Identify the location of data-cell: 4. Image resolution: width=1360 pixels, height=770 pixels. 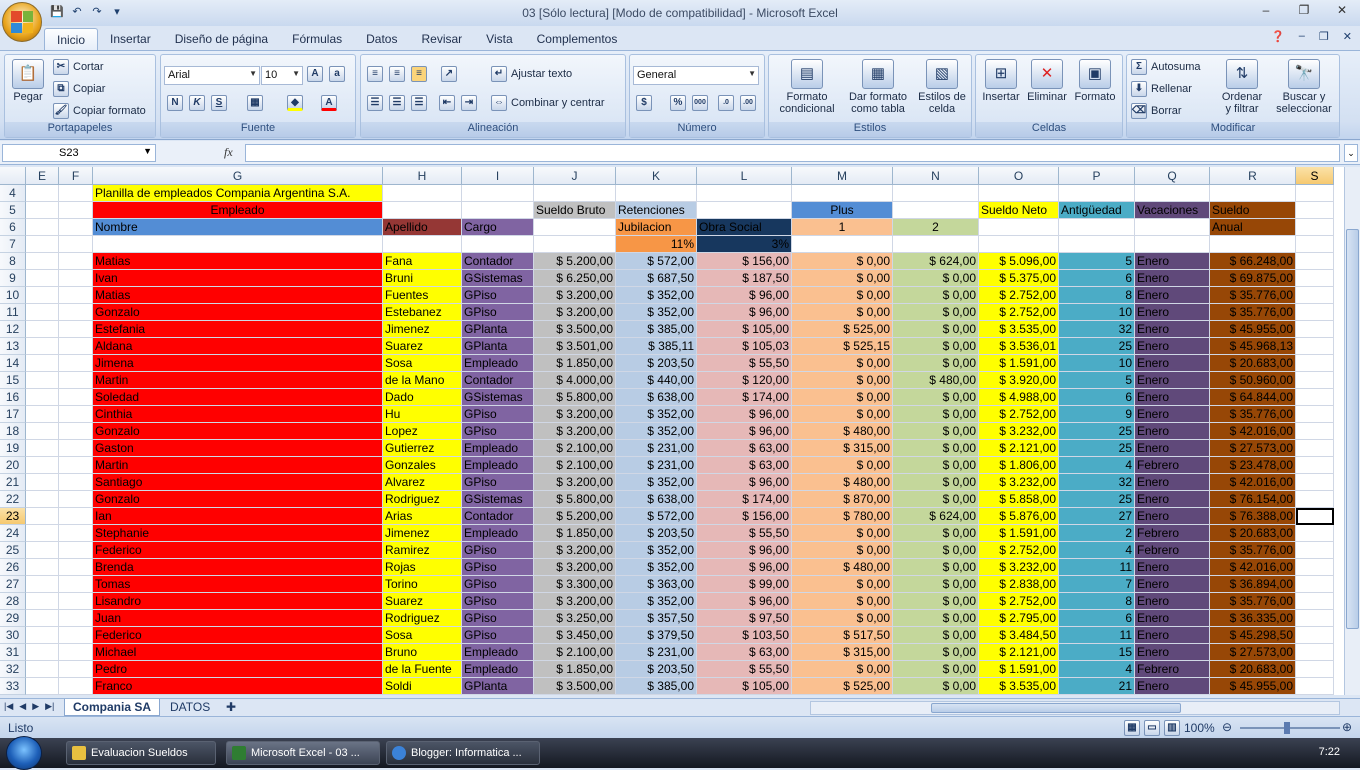
(1097, 669).